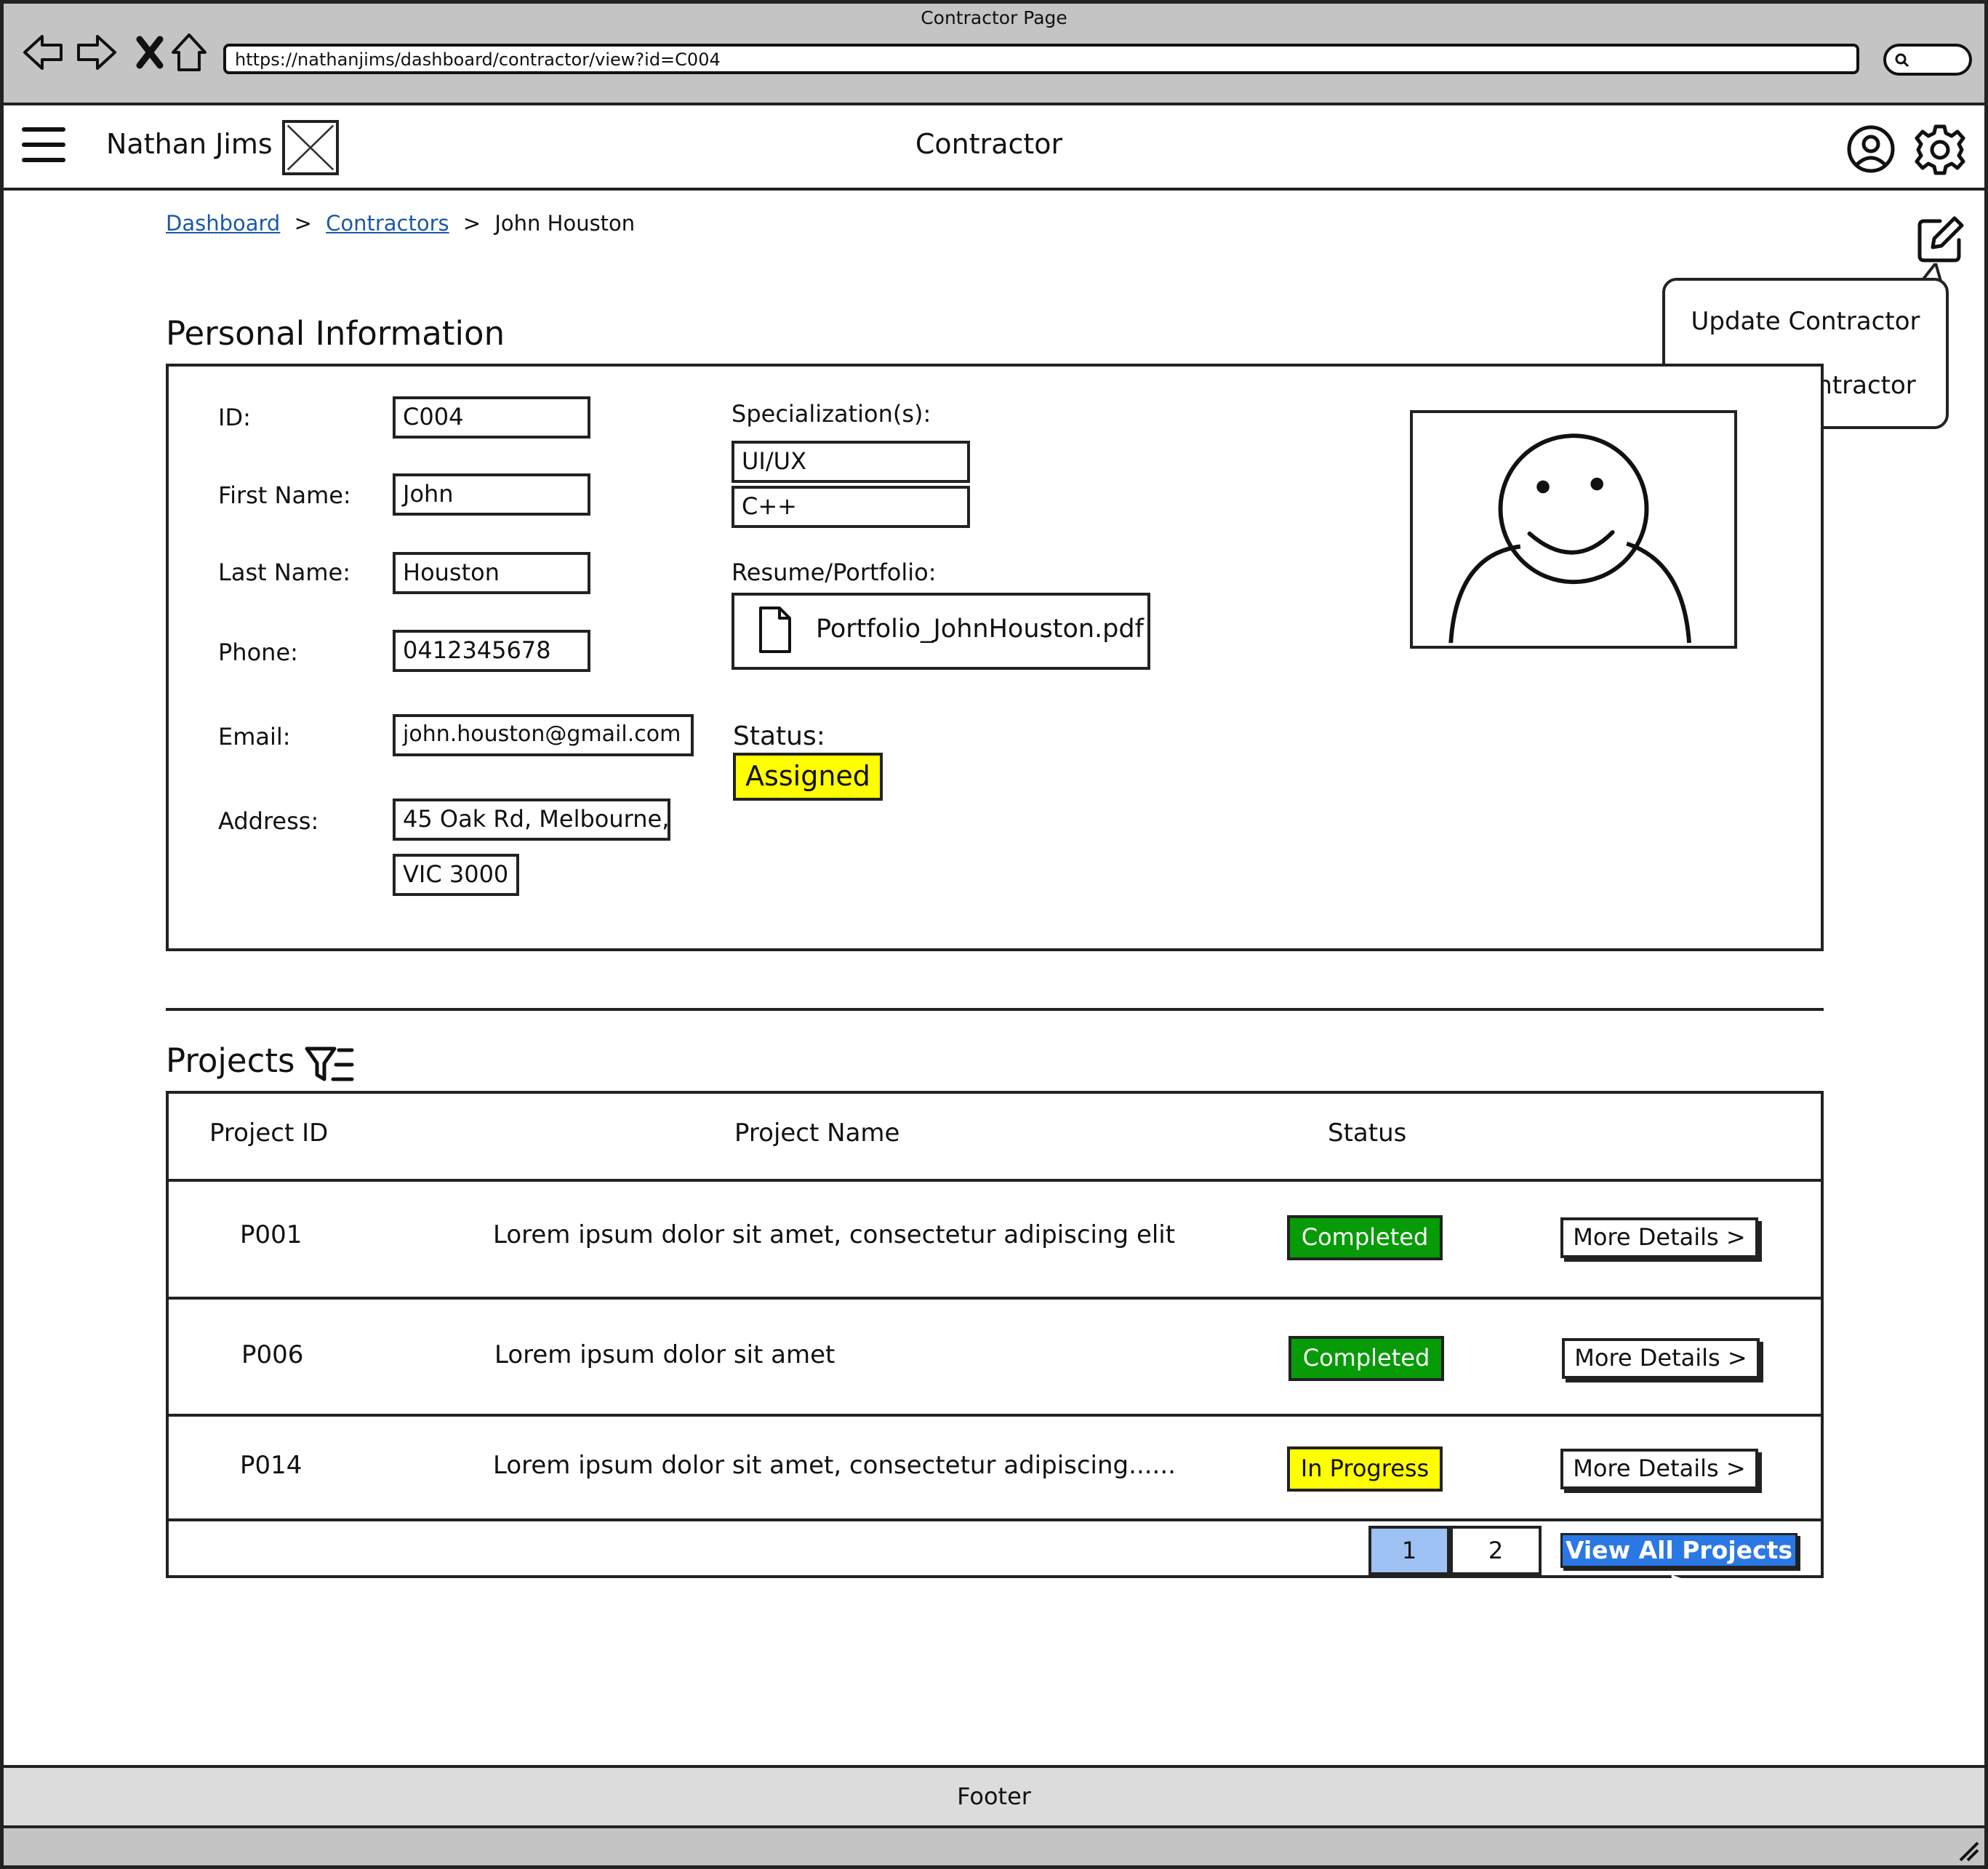  I want to click on email-field: john.houston@gmail.com, so click(543, 735).